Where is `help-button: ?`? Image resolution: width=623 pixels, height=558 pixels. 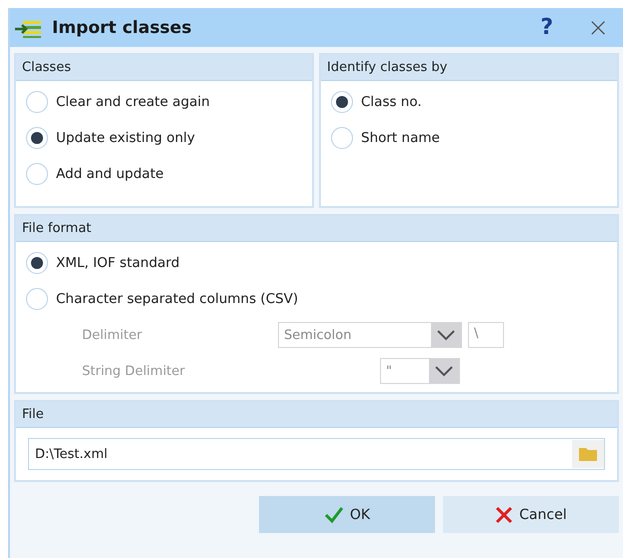
help-button: ? is located at coordinates (547, 27).